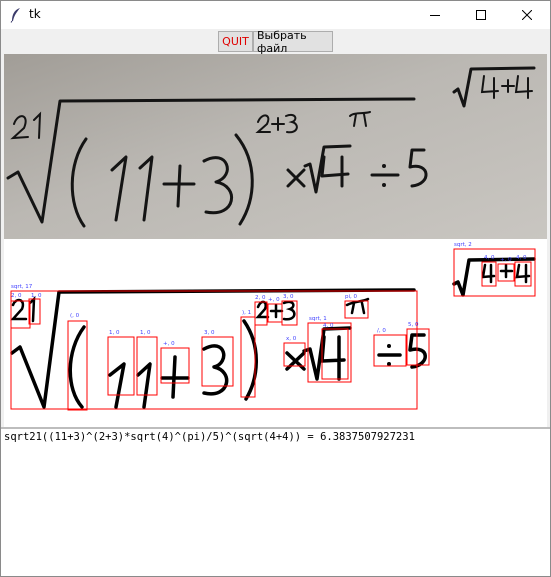  Describe the element at coordinates (16, 296) in the screenshot. I see `label-two-a: 2, 0` at that location.